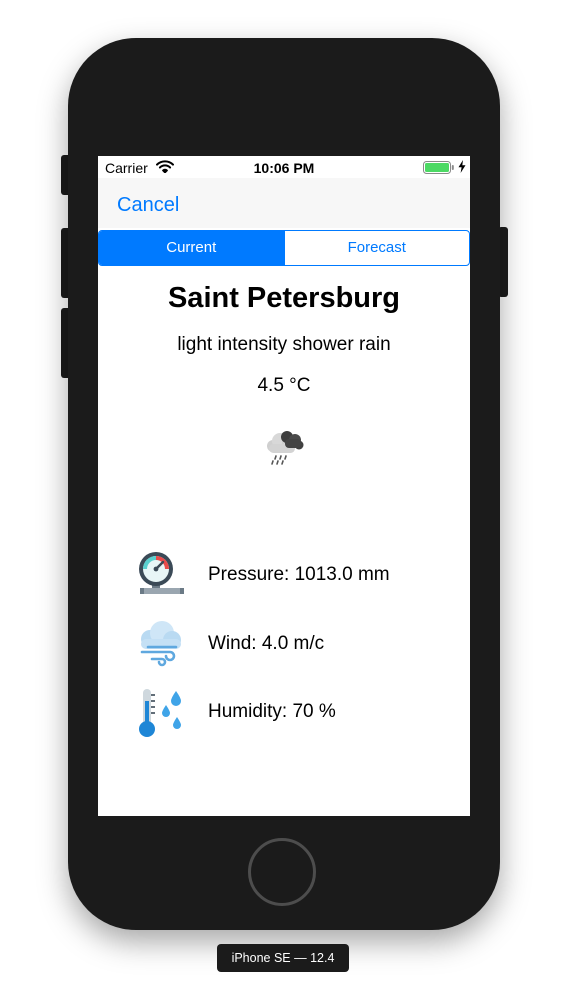  What do you see at coordinates (284, 344) in the screenshot?
I see `weather-description: light intensity shower rain` at bounding box center [284, 344].